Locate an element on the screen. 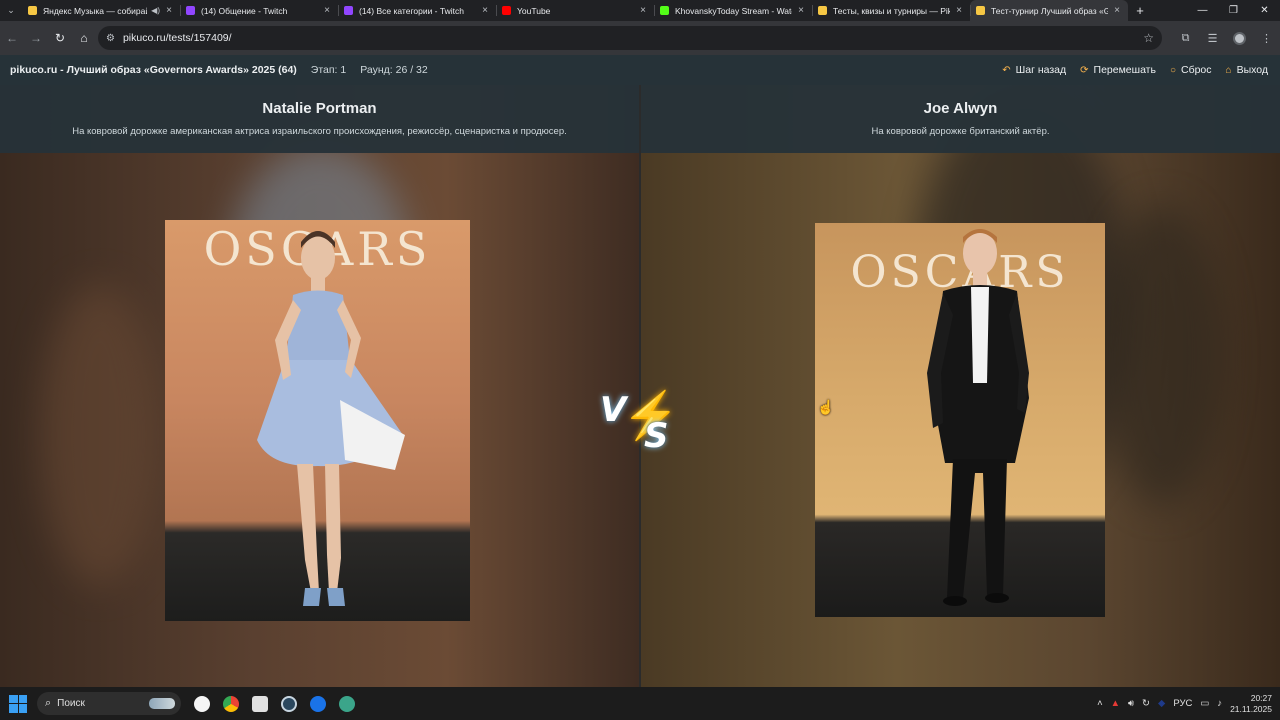  bookmark-star-icon: ☆ is located at coordinates (1148, 38).